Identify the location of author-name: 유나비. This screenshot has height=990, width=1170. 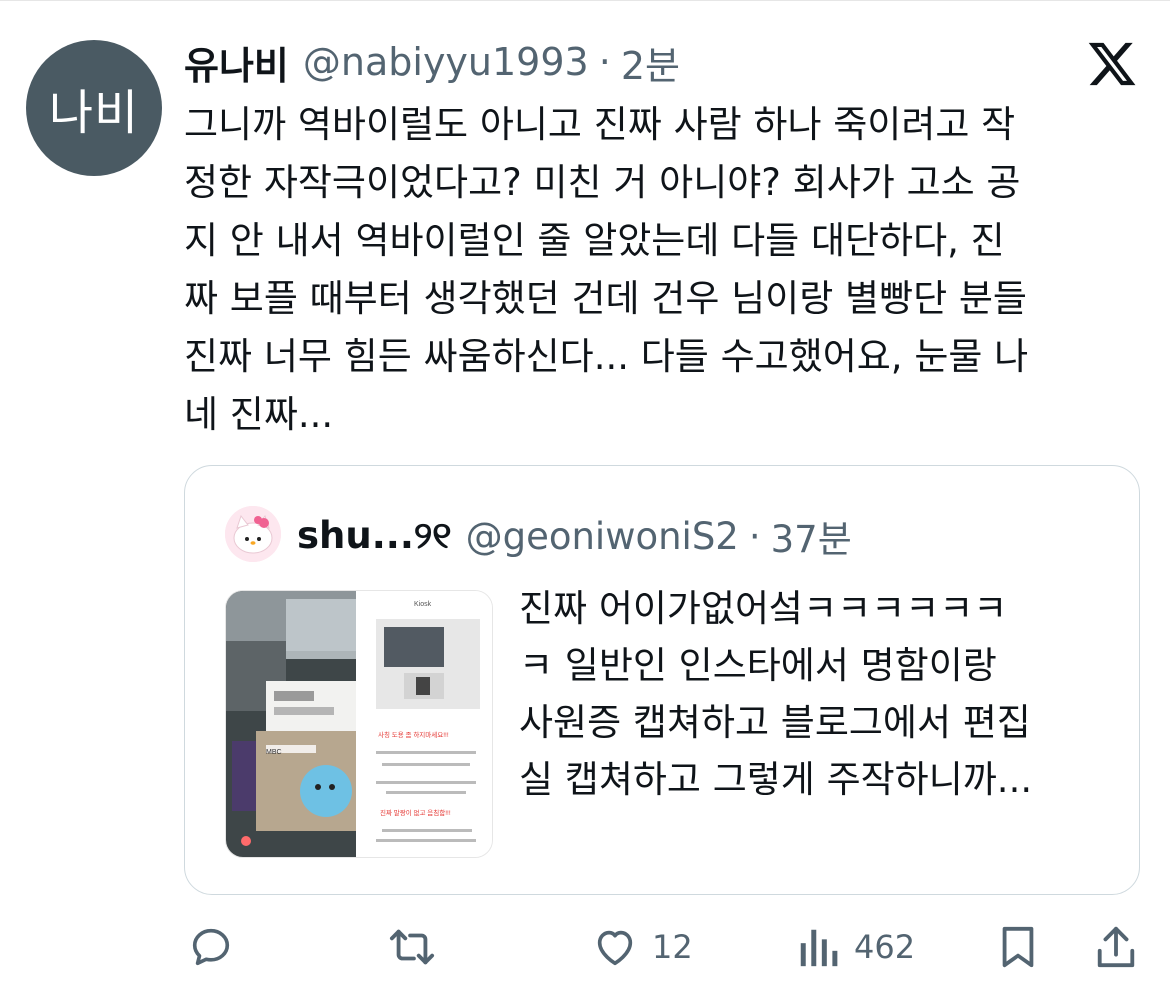
(236, 62).